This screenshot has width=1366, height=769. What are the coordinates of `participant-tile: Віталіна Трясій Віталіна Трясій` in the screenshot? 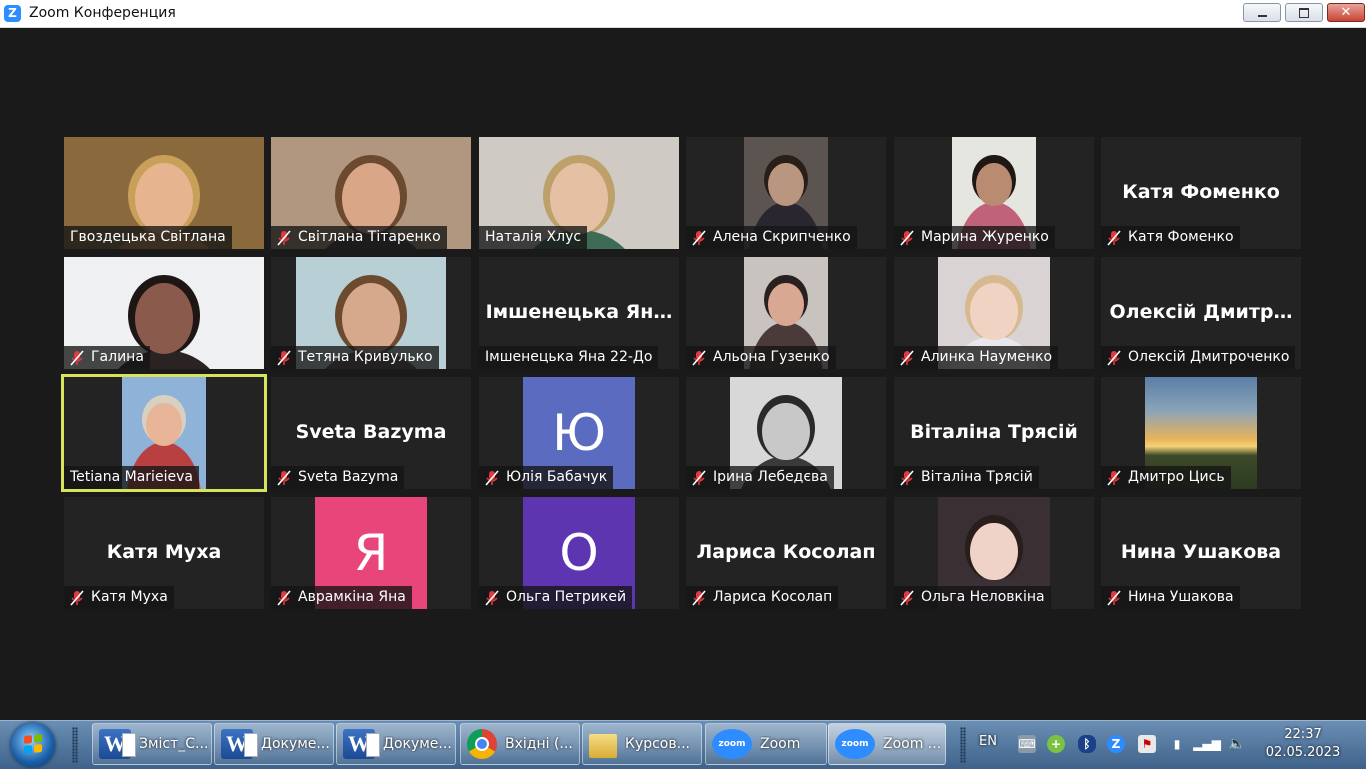 It's located at (994, 433).